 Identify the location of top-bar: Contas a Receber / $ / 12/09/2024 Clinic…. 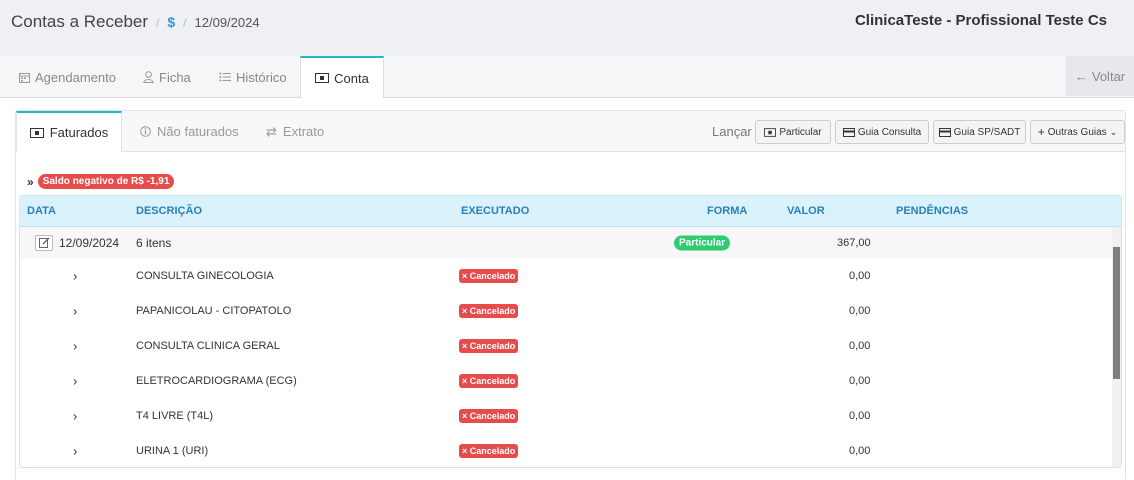
(567, 22).